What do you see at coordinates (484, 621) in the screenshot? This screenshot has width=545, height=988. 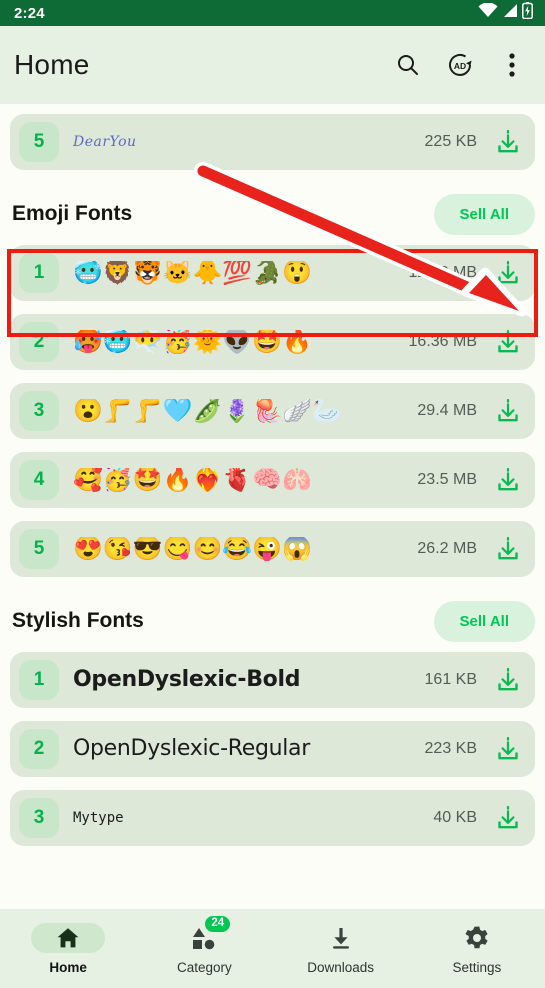 I see `see-all-button-stylish-fonts: Sell All` at bounding box center [484, 621].